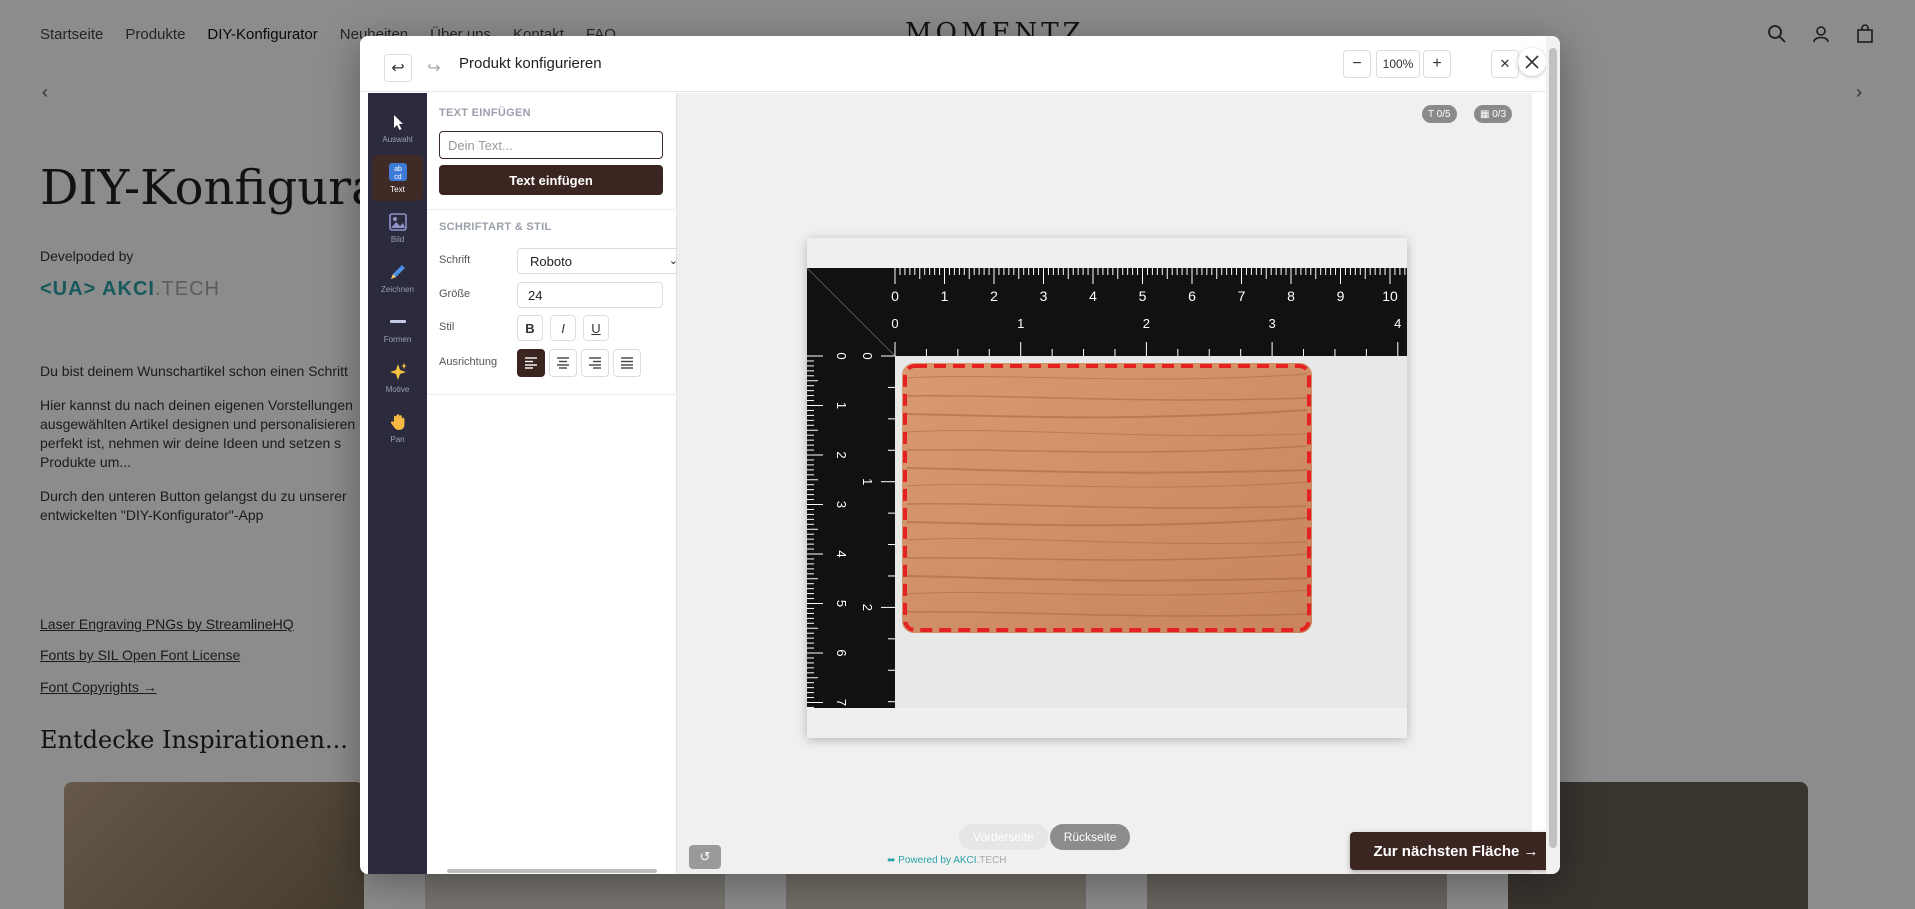 The height and width of the screenshot is (909, 1915). I want to click on close-icon, so click(1532, 62).